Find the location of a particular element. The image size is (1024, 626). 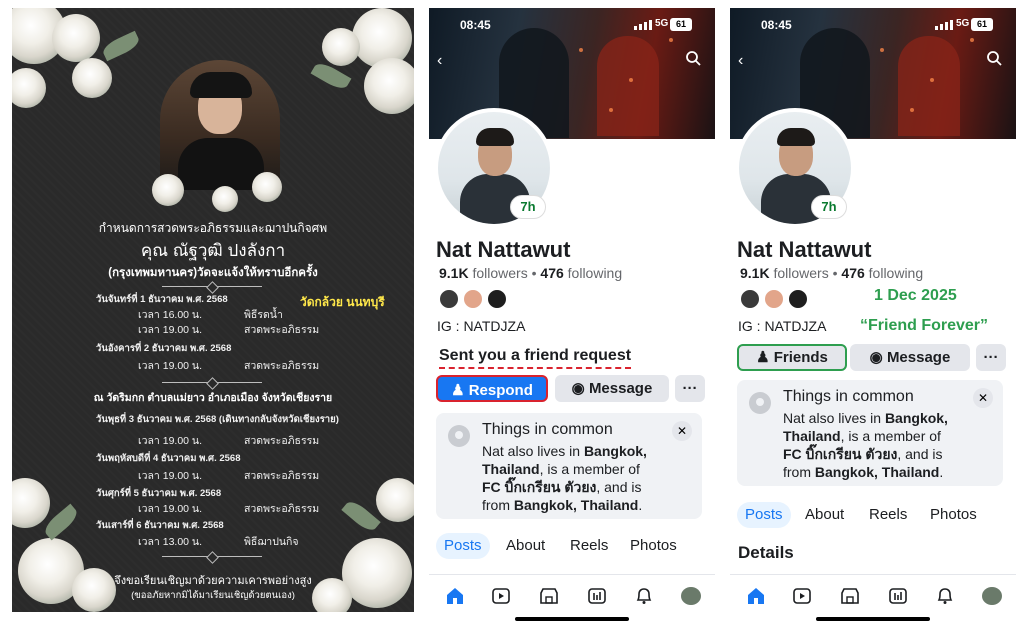

card-text: Nat also lives in is located at coordinates (533, 451).